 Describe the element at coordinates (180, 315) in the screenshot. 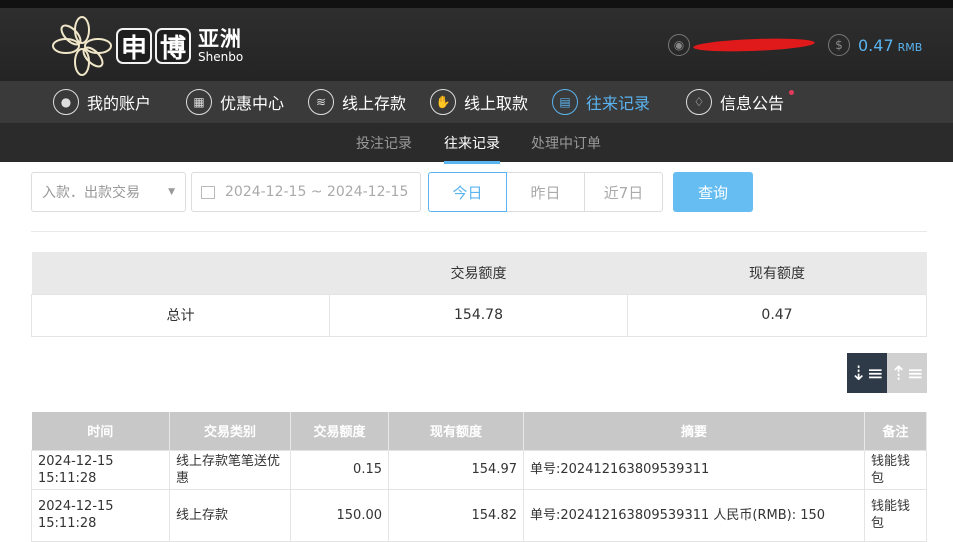

I see `summary-total-label: 总计` at that location.